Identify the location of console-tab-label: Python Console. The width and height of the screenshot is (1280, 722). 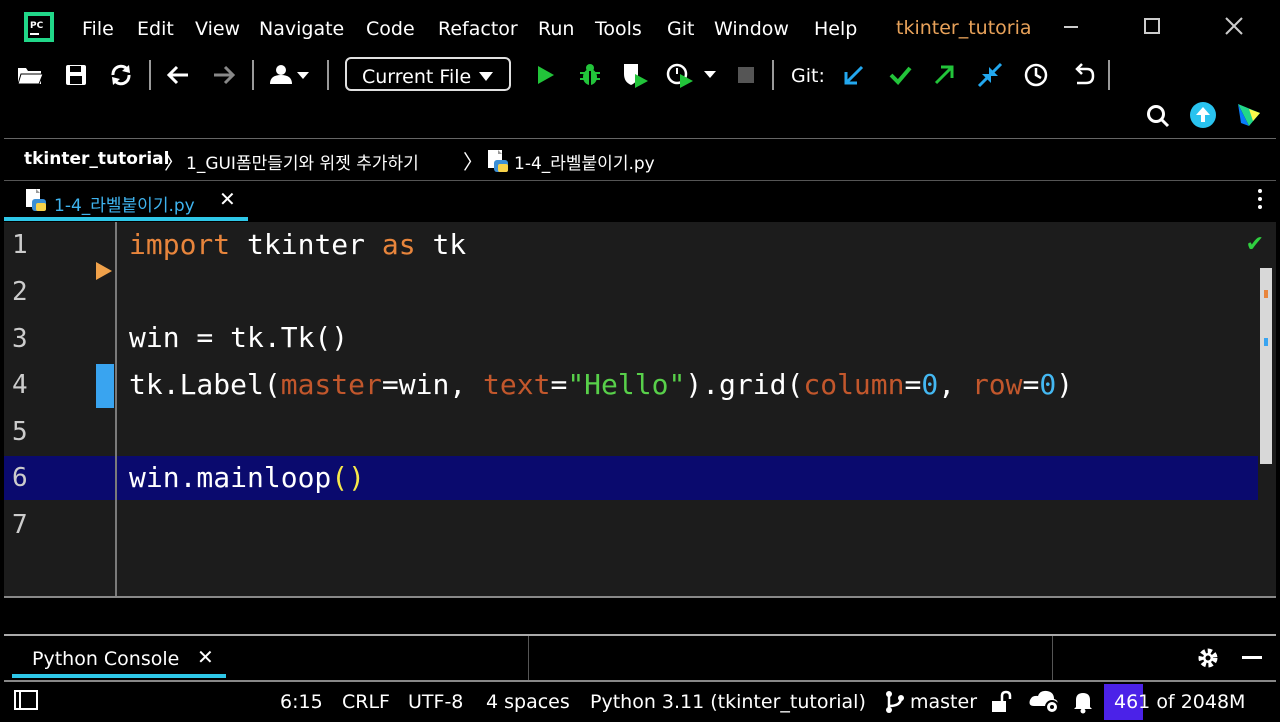
(106, 659).